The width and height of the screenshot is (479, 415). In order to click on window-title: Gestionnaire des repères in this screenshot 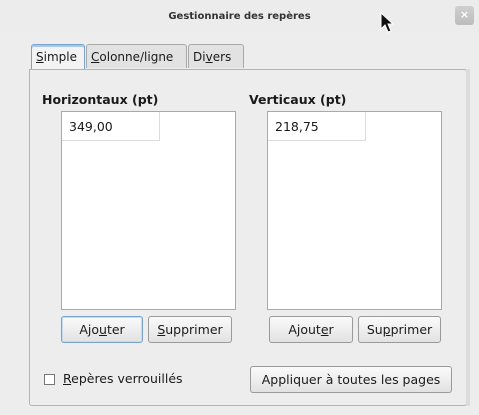, I will do `click(239, 16)`.